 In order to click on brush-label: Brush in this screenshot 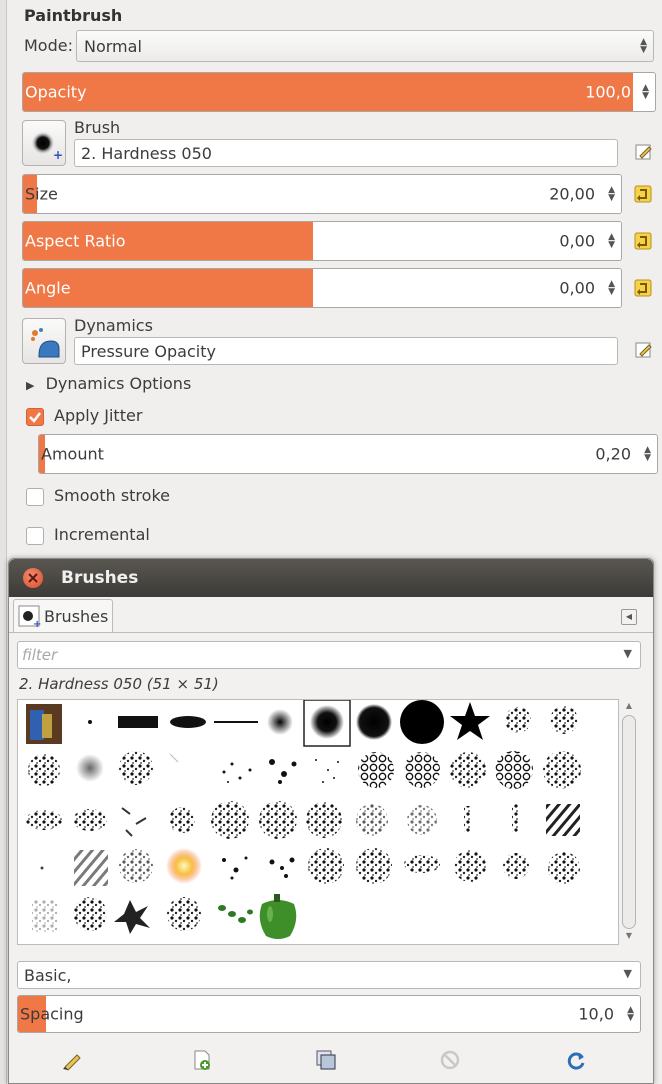, I will do `click(97, 127)`.